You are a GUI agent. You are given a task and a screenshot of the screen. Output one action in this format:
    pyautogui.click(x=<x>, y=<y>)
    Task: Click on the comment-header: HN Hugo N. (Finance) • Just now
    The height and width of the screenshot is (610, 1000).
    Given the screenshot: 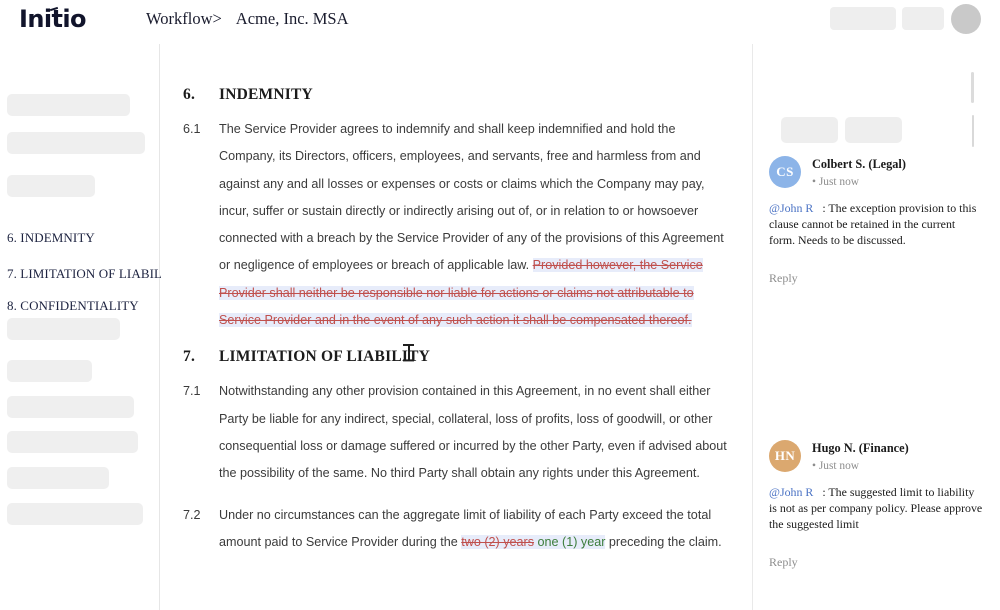 What is the action you would take?
    pyautogui.click(x=876, y=457)
    